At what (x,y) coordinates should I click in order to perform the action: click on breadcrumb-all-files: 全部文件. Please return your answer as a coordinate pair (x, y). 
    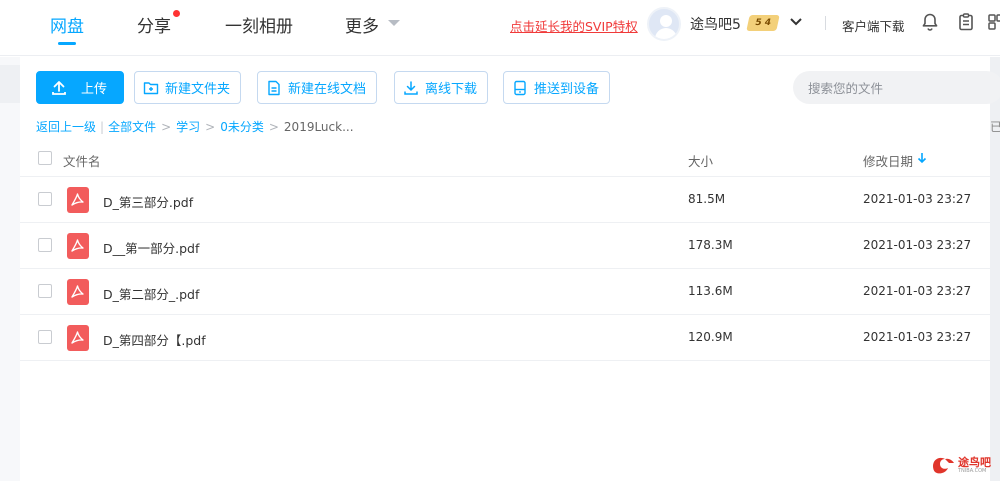
    Looking at the image, I should click on (132, 127).